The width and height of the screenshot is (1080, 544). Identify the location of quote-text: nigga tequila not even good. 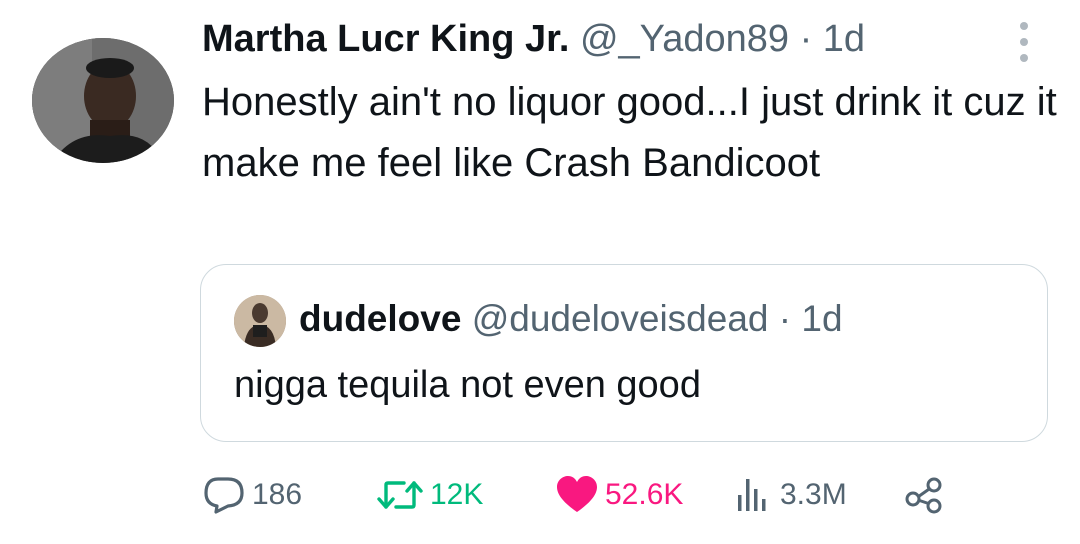
(467, 385).